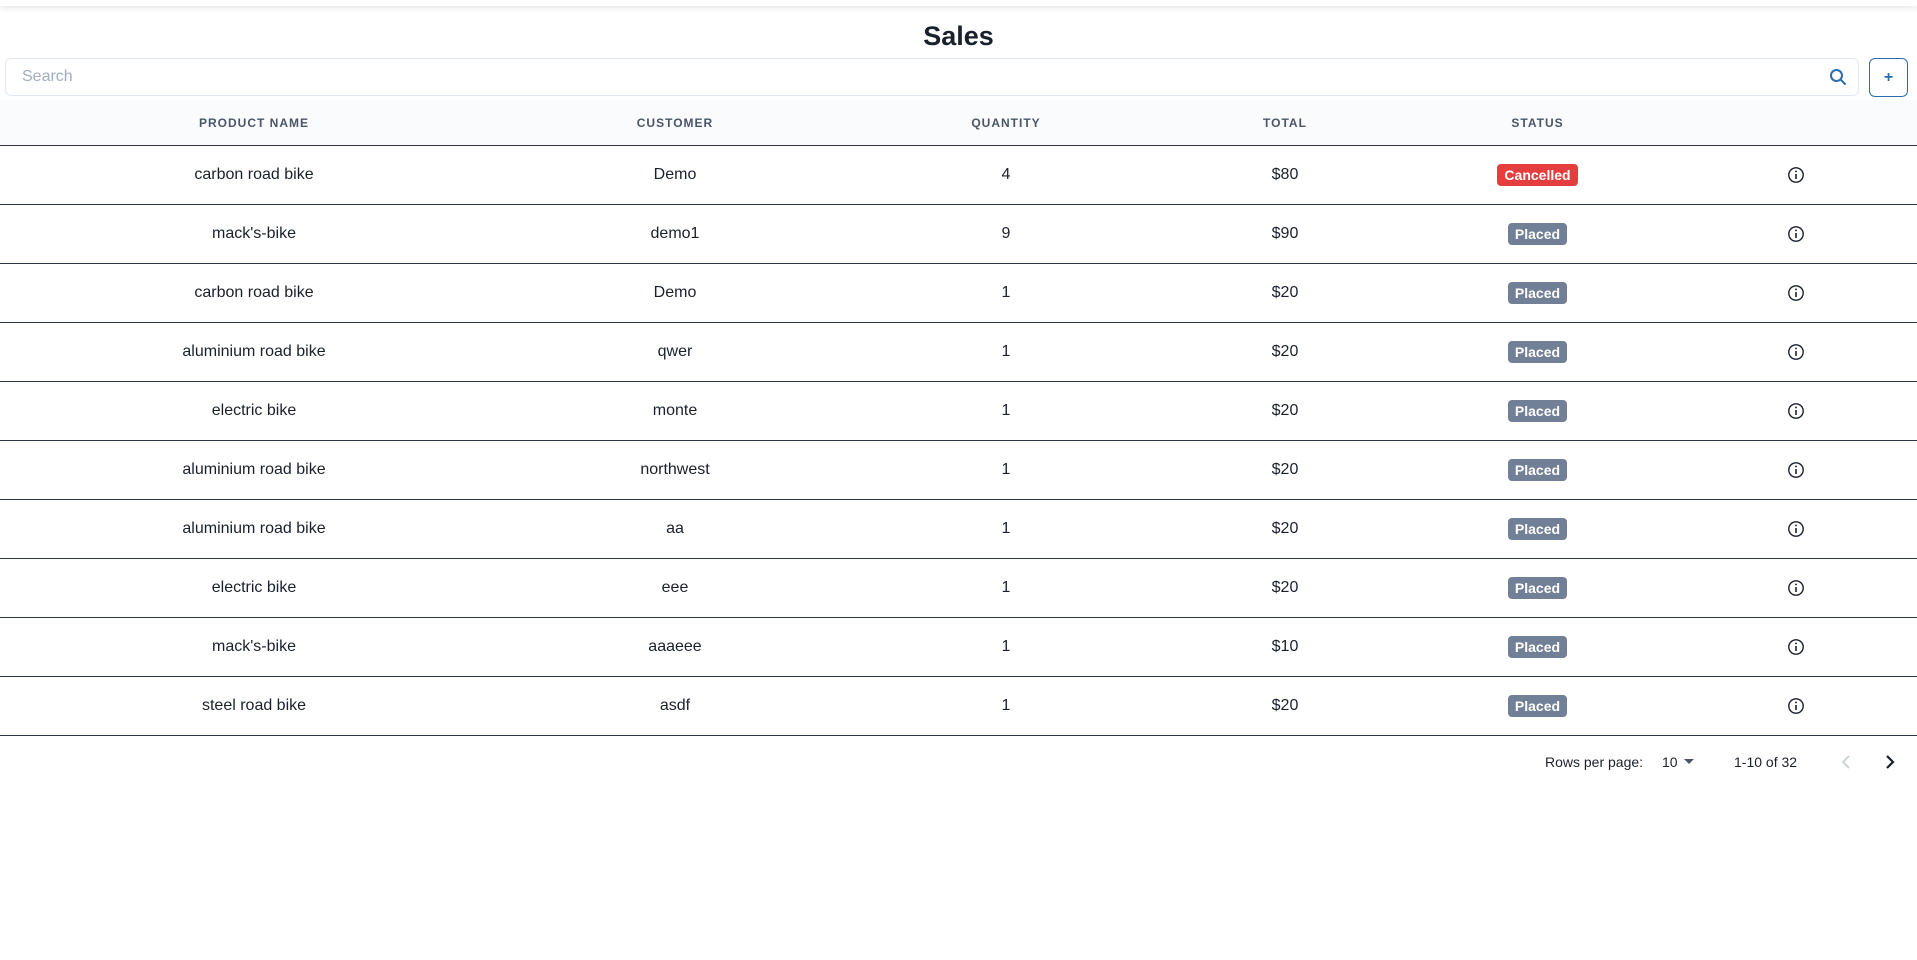  I want to click on page-title: Sales, so click(958, 36).